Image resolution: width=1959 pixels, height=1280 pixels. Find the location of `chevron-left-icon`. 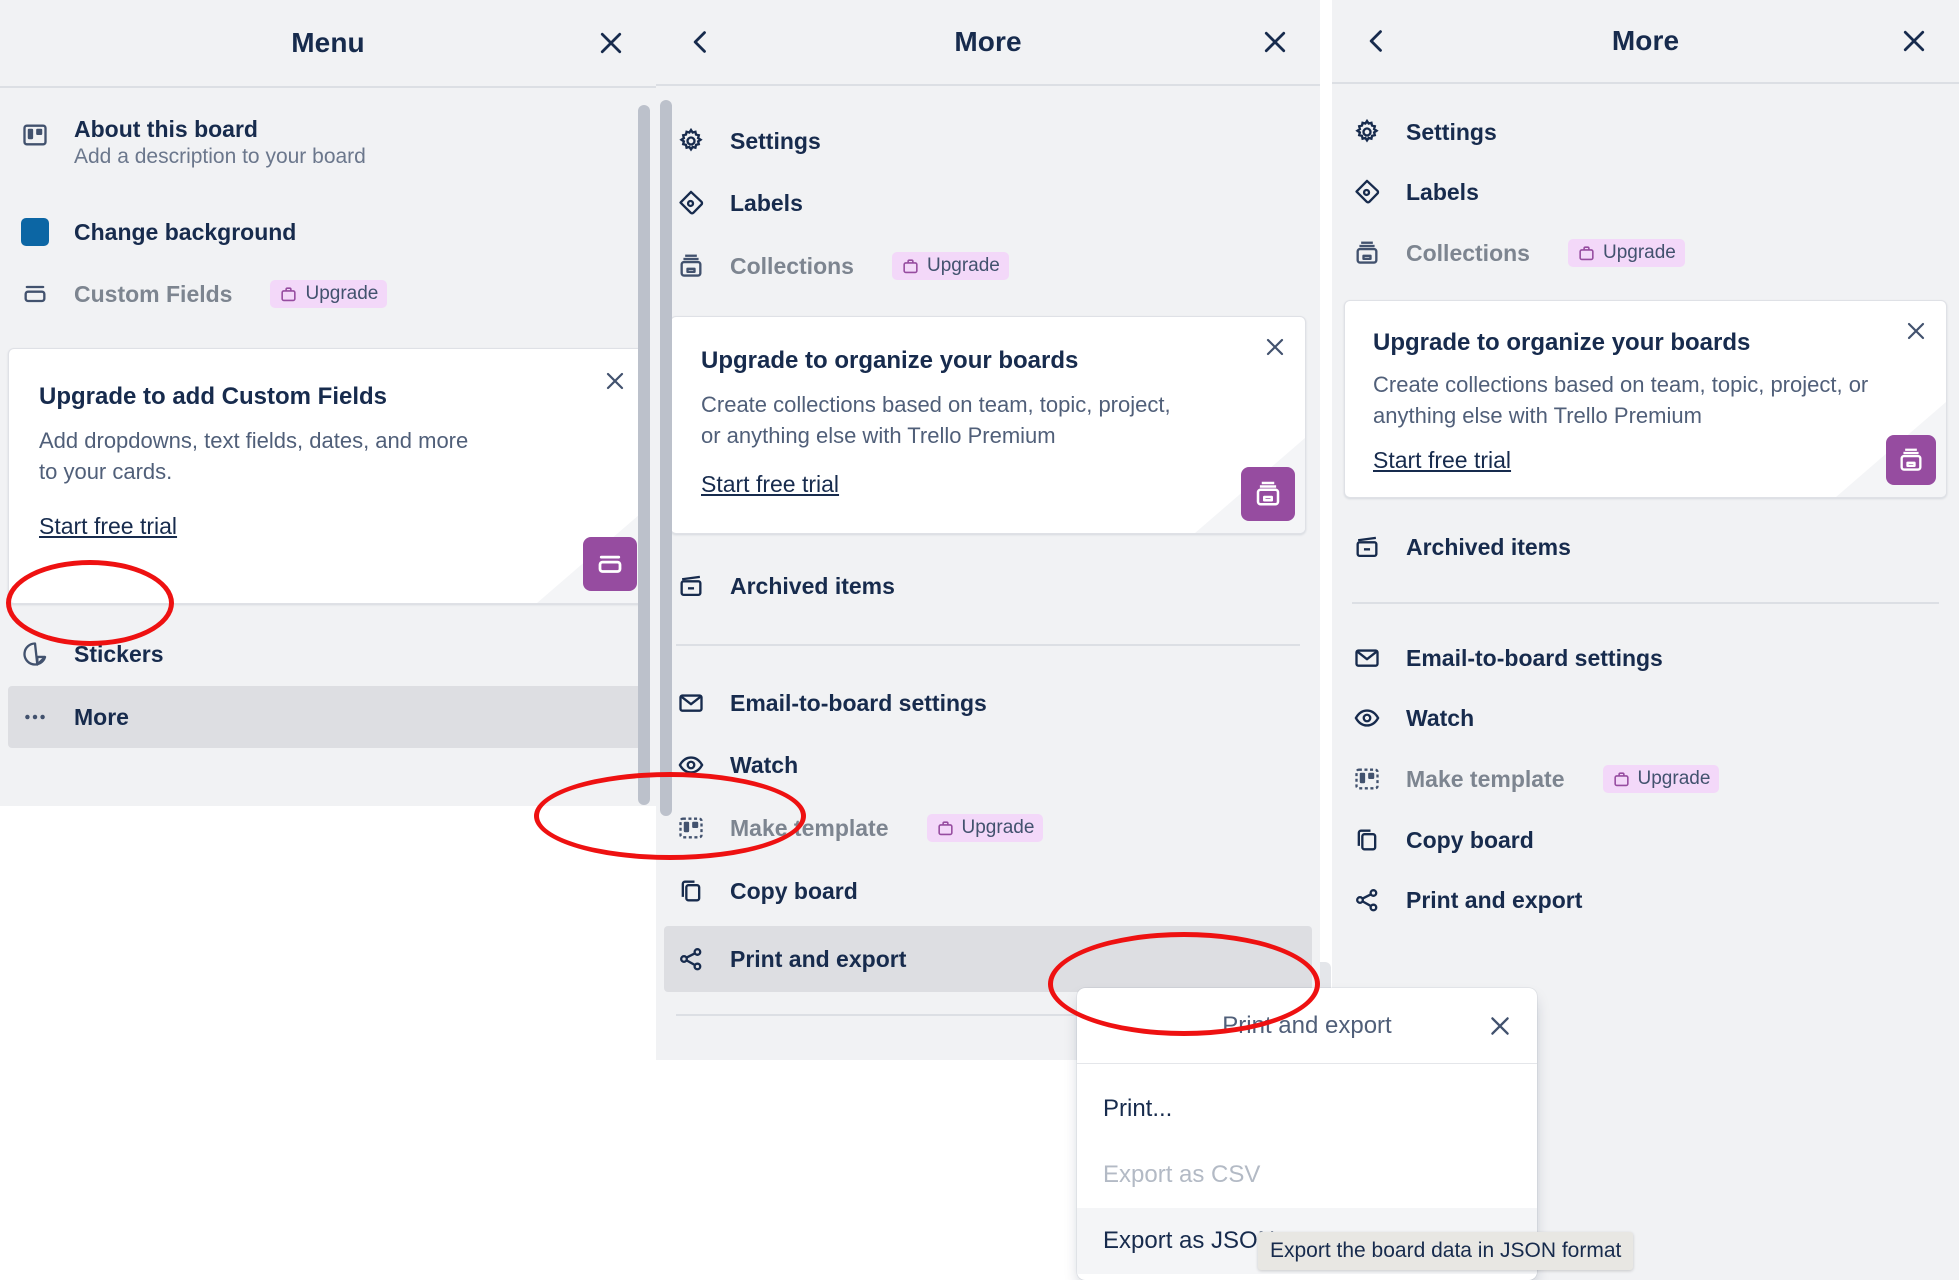

chevron-left-icon is located at coordinates (699, 42).